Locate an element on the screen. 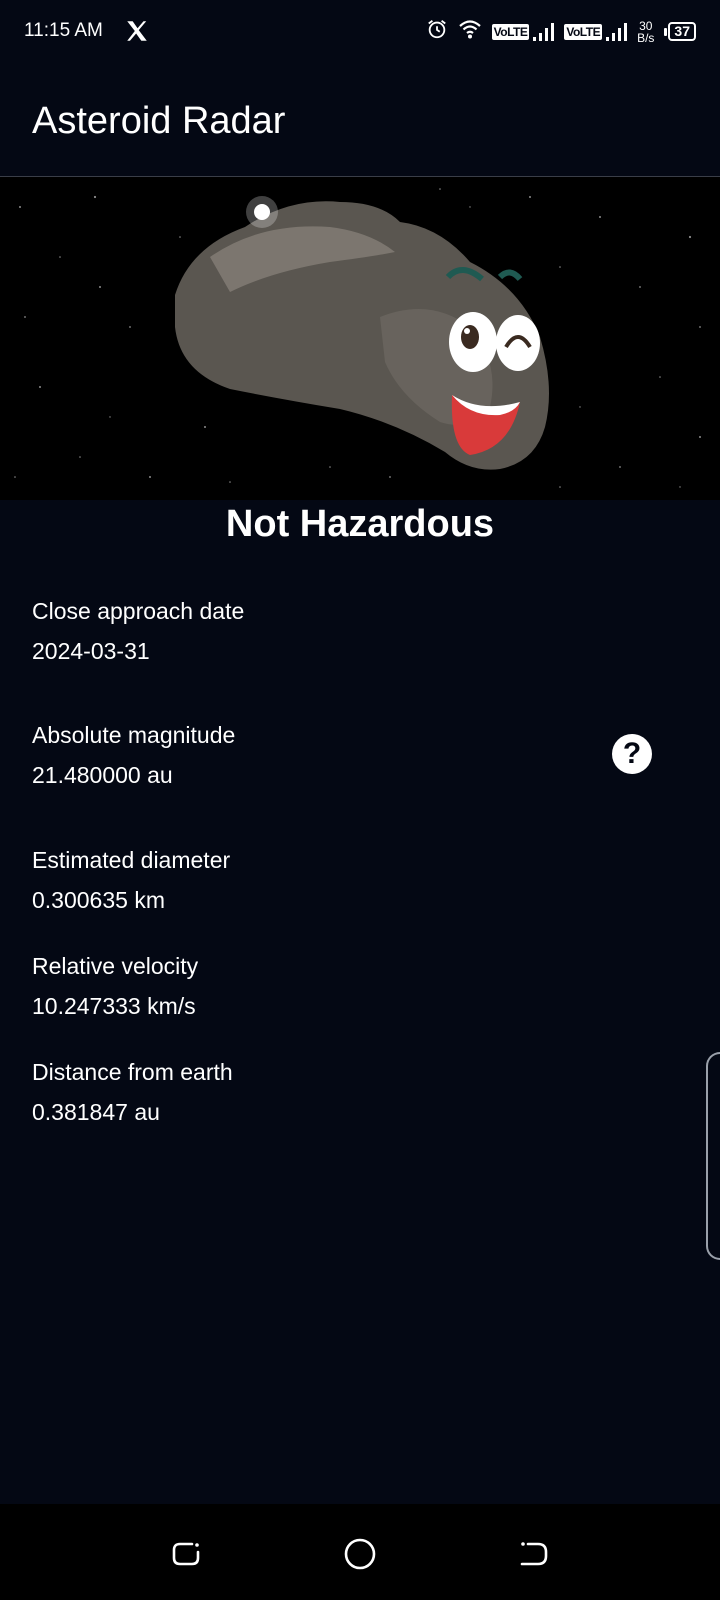  close-approach-date-label: Close approach date is located at coordinates (138, 611).